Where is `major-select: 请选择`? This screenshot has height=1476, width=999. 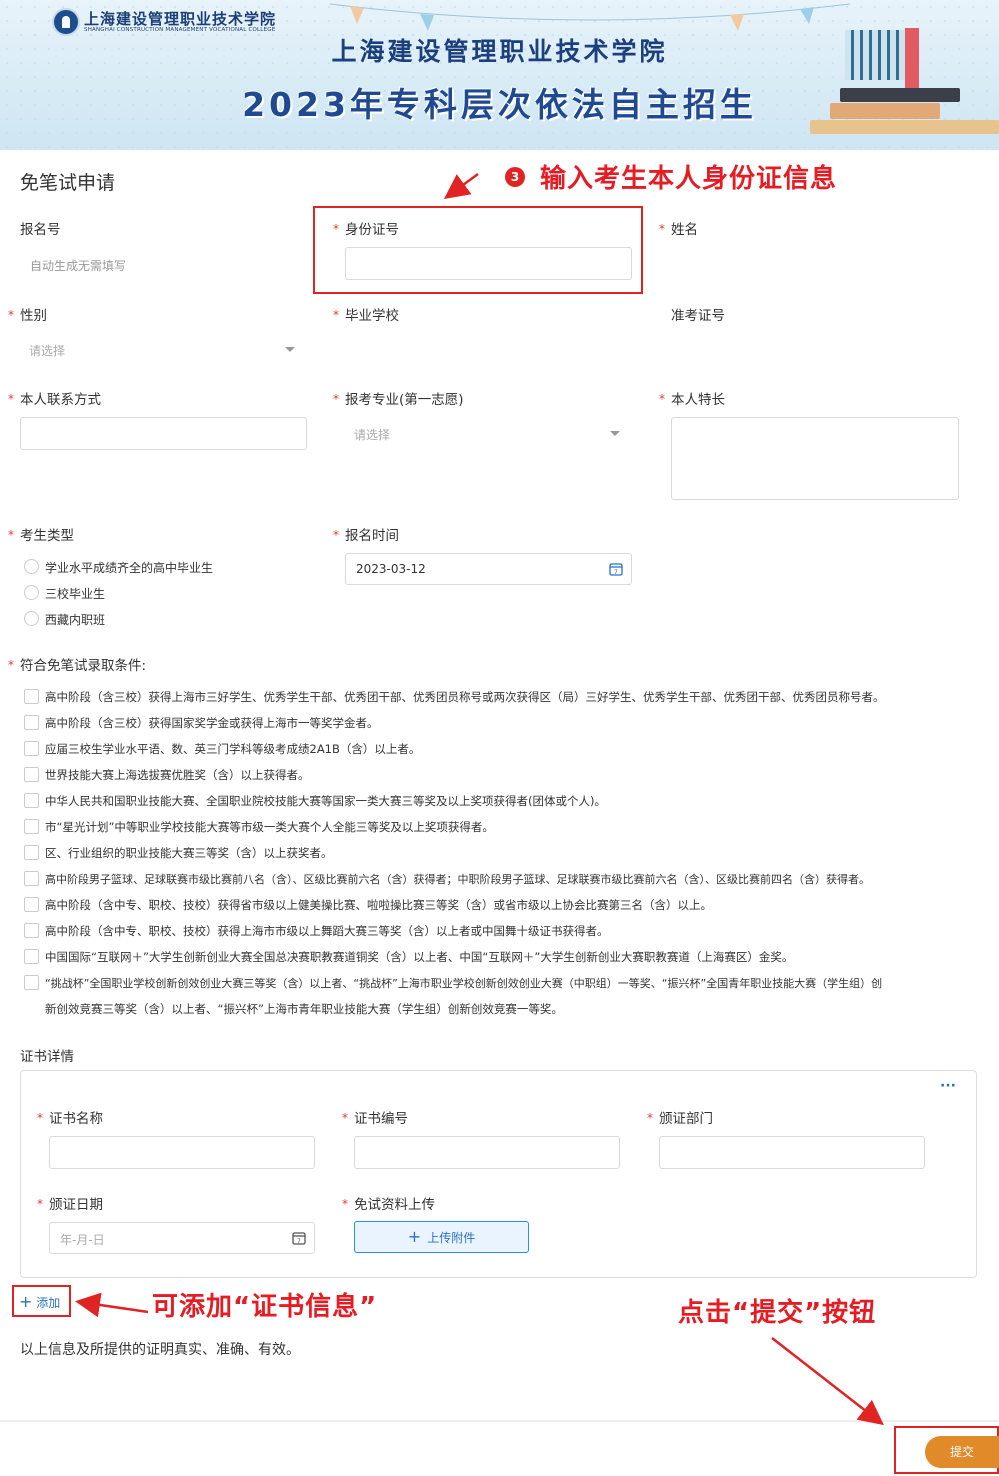
major-select: 请选择 is located at coordinates (487, 433).